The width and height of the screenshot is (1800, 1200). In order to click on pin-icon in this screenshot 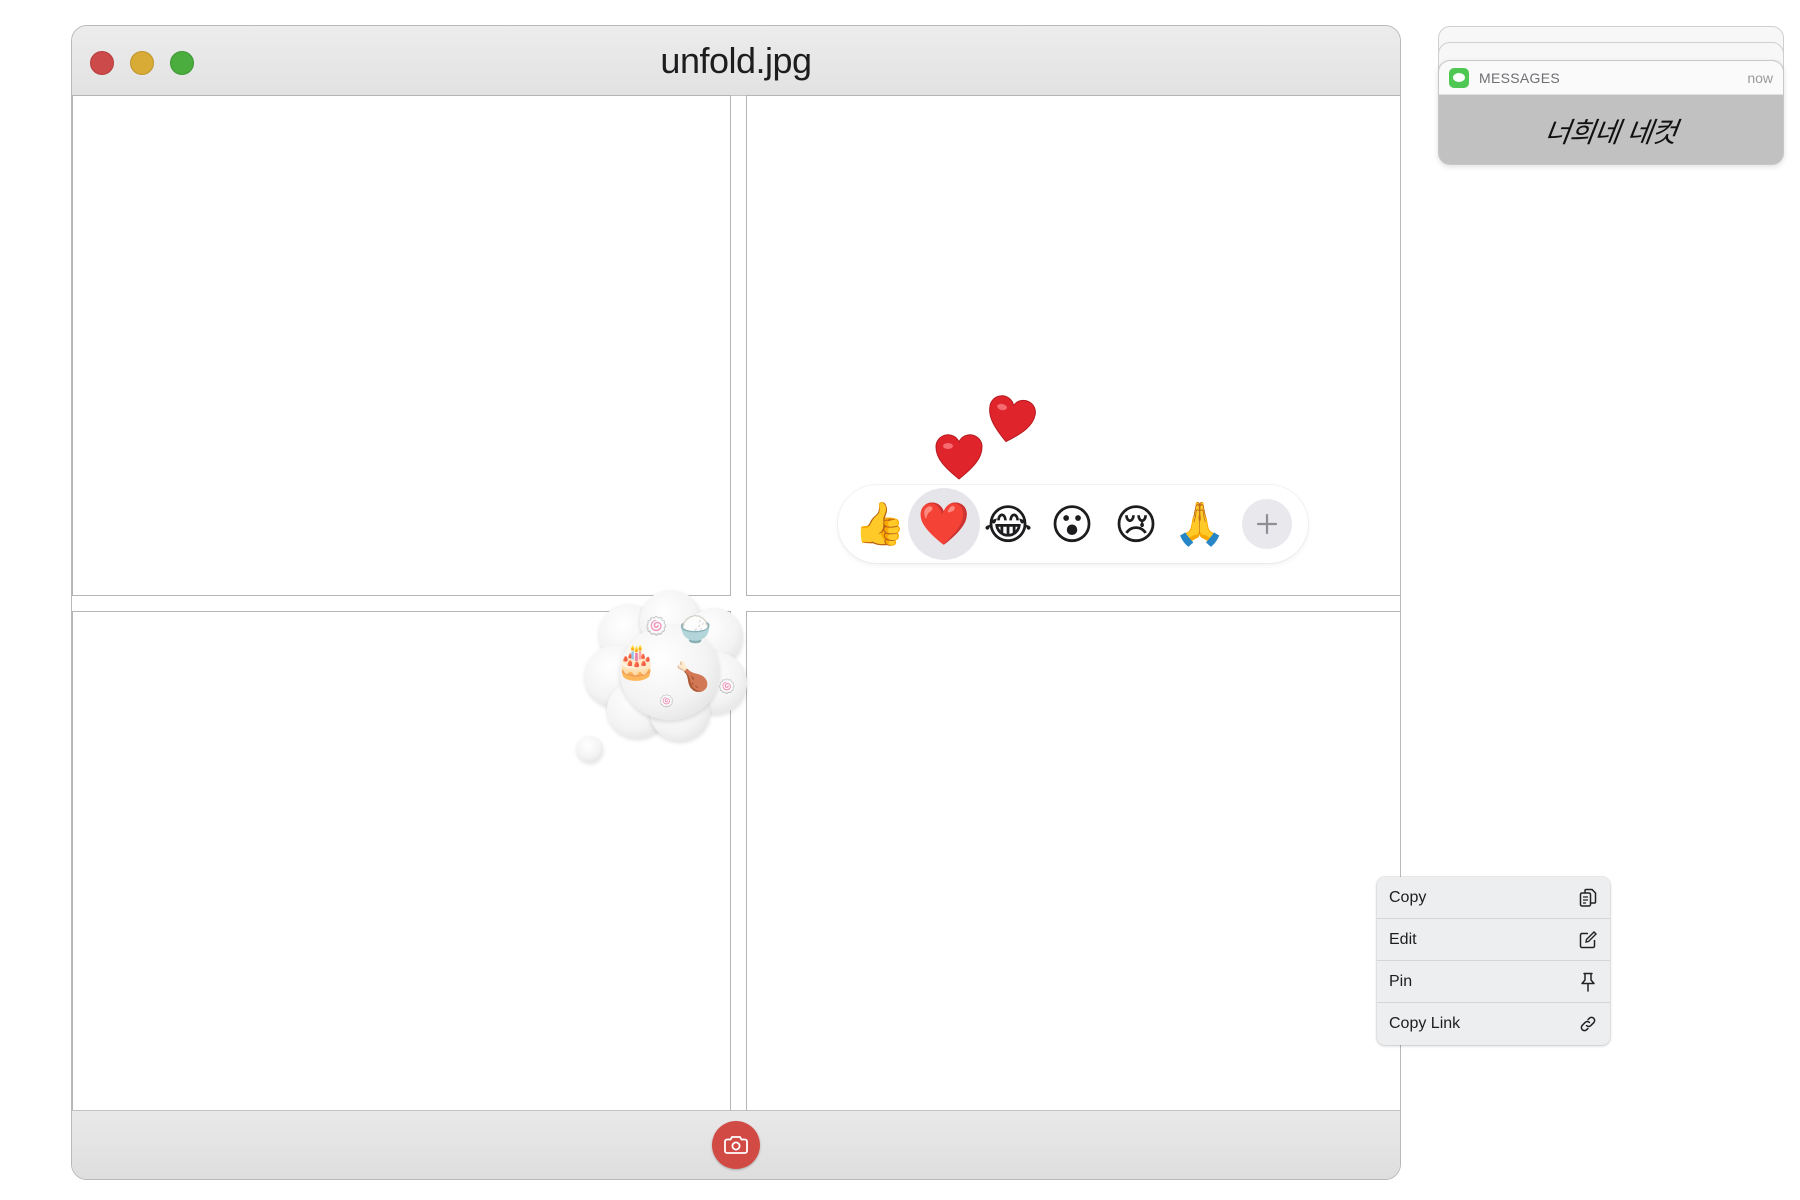, I will do `click(1588, 982)`.